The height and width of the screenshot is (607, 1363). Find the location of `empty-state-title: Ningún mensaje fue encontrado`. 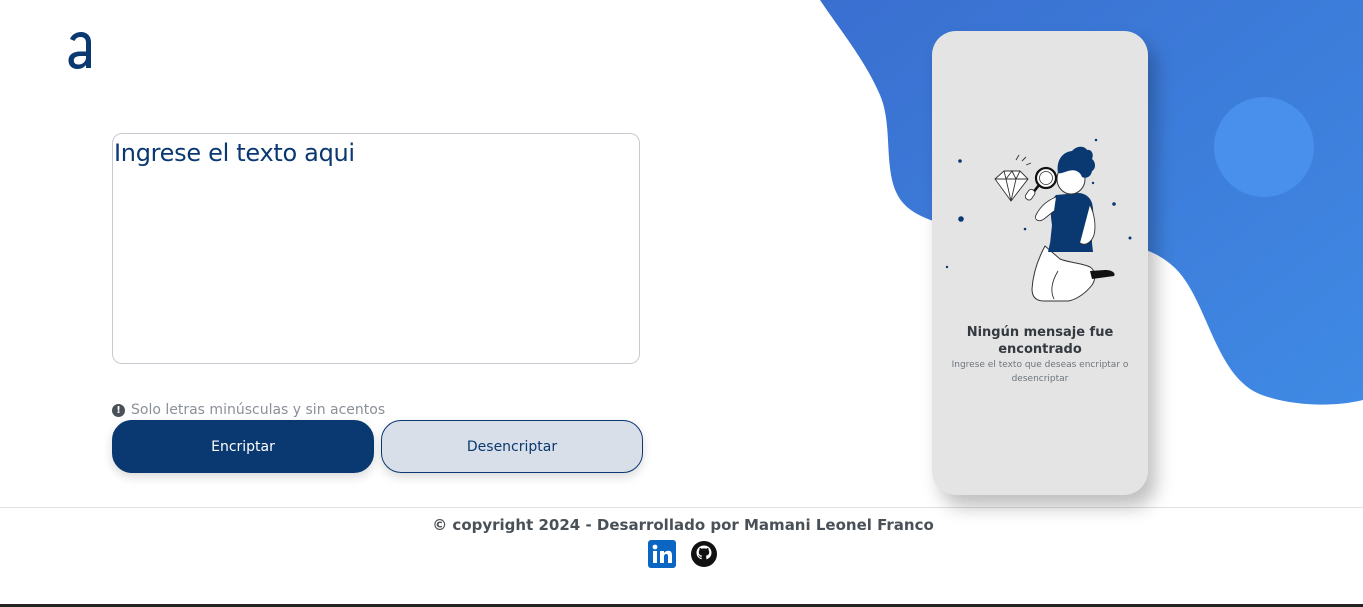

empty-state-title: Ningún mensaje fue encontrado is located at coordinates (1040, 341).